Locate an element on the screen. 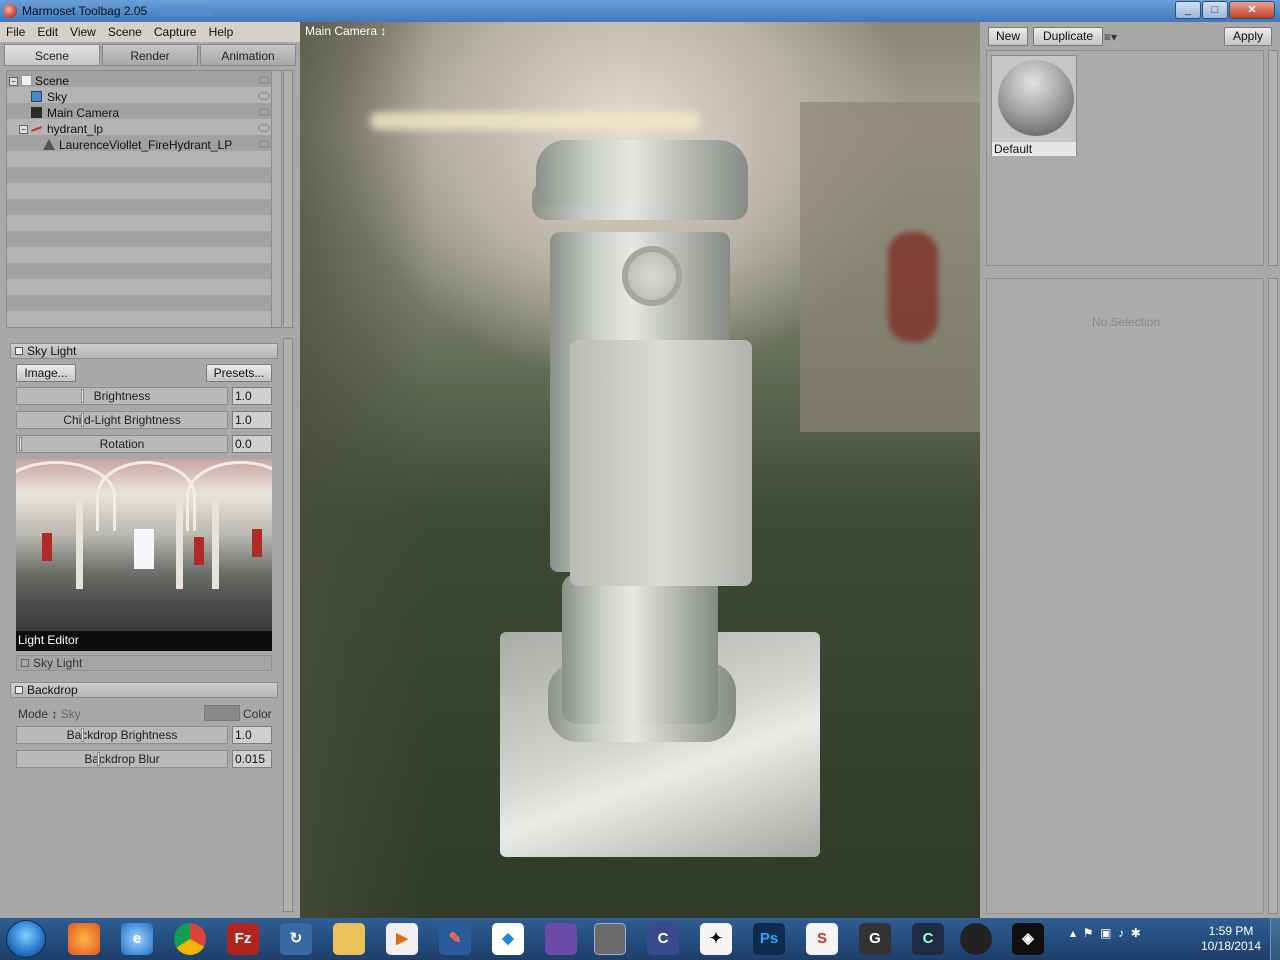 This screenshot has width=1280, height=960. backdrop-section-header: Backdrop is located at coordinates (144, 690).